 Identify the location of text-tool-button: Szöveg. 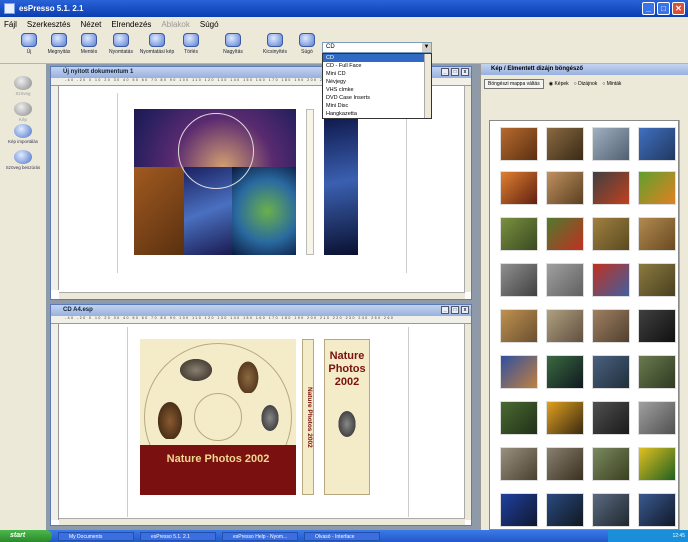
(23, 86).